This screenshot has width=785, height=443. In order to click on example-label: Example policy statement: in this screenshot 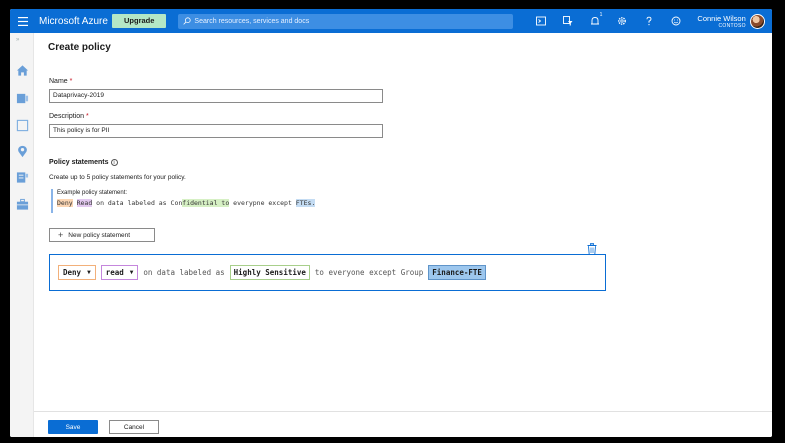, I will do `click(92, 193)`.